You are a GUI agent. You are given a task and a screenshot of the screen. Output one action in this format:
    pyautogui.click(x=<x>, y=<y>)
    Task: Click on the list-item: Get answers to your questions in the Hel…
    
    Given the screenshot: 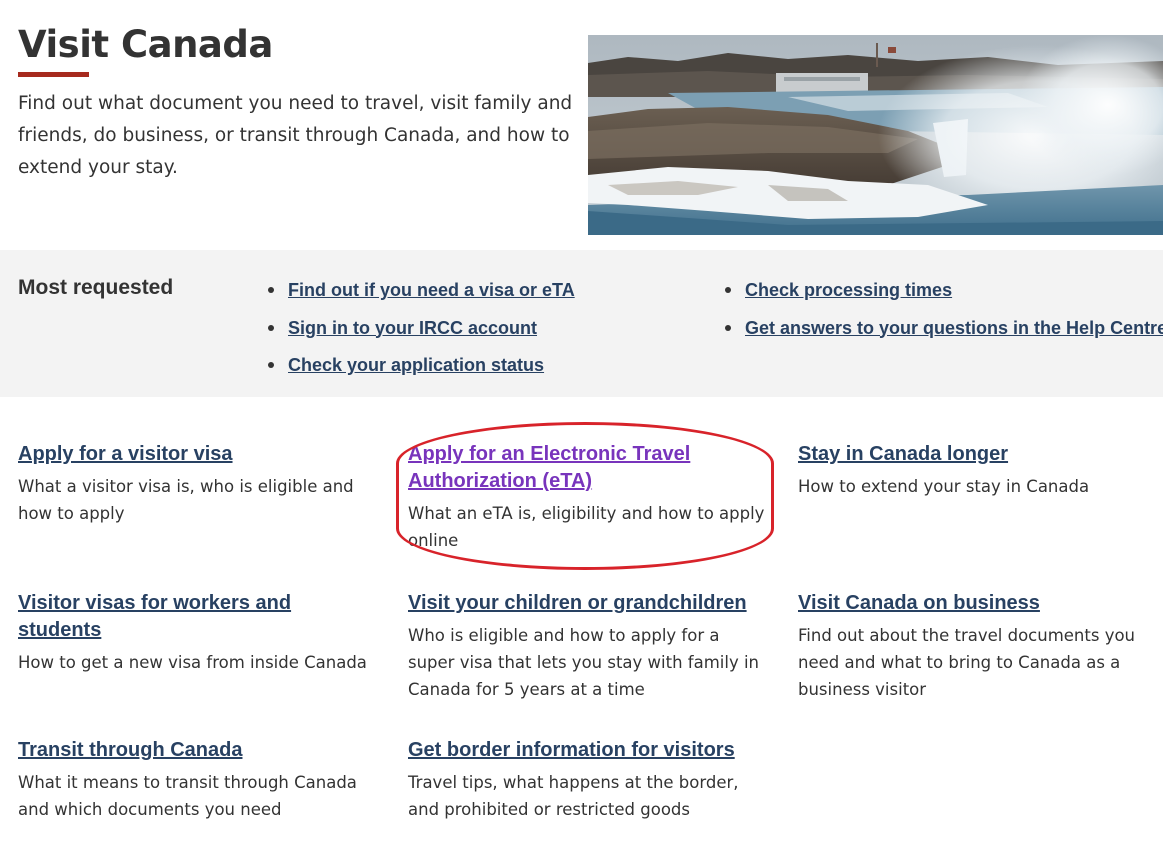 What is the action you would take?
    pyautogui.click(x=944, y=332)
    